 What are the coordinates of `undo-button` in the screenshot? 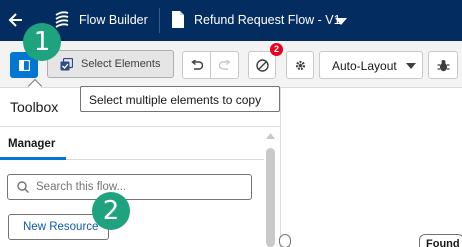 It's located at (196, 65).